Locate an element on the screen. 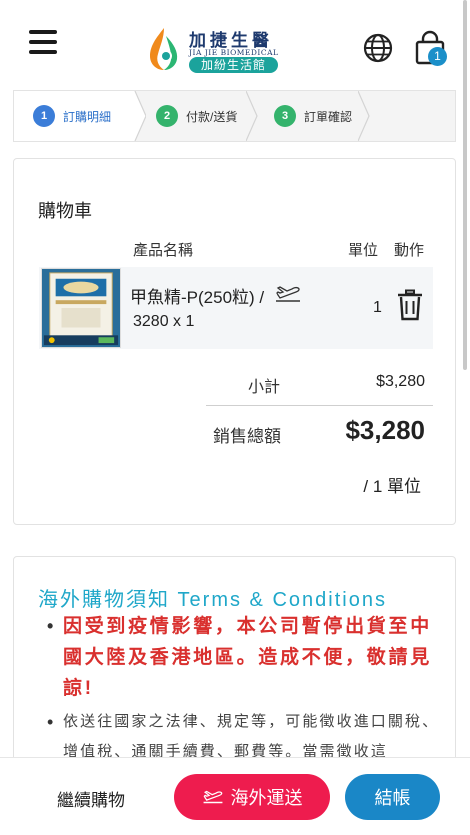 This screenshot has height=835, width=470. terms-warning-item: 因受到疫情影響，本公司暫停出貨至中國大陸及香港地區。造成不便，敬請見諒! is located at coordinates (242, 657).